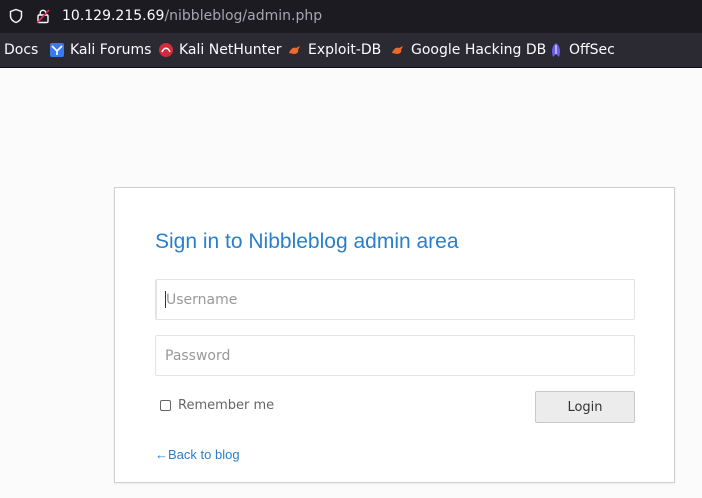 The width and height of the screenshot is (702, 498). Describe the element at coordinates (395, 355) in the screenshot. I see `password-input` at that location.